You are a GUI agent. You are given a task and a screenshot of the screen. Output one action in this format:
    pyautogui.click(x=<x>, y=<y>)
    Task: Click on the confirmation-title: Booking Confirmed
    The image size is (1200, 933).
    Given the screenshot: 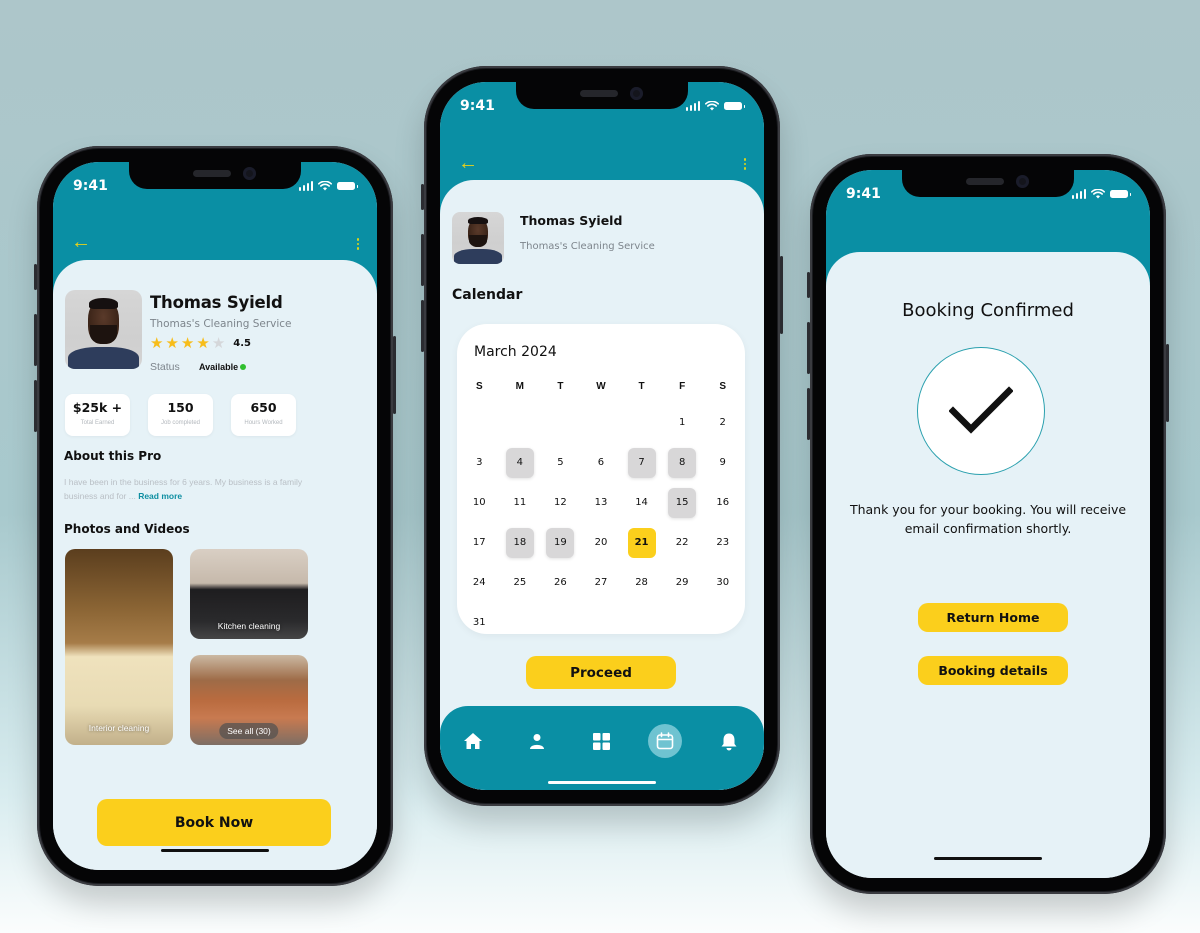 What is the action you would take?
    pyautogui.click(x=988, y=310)
    